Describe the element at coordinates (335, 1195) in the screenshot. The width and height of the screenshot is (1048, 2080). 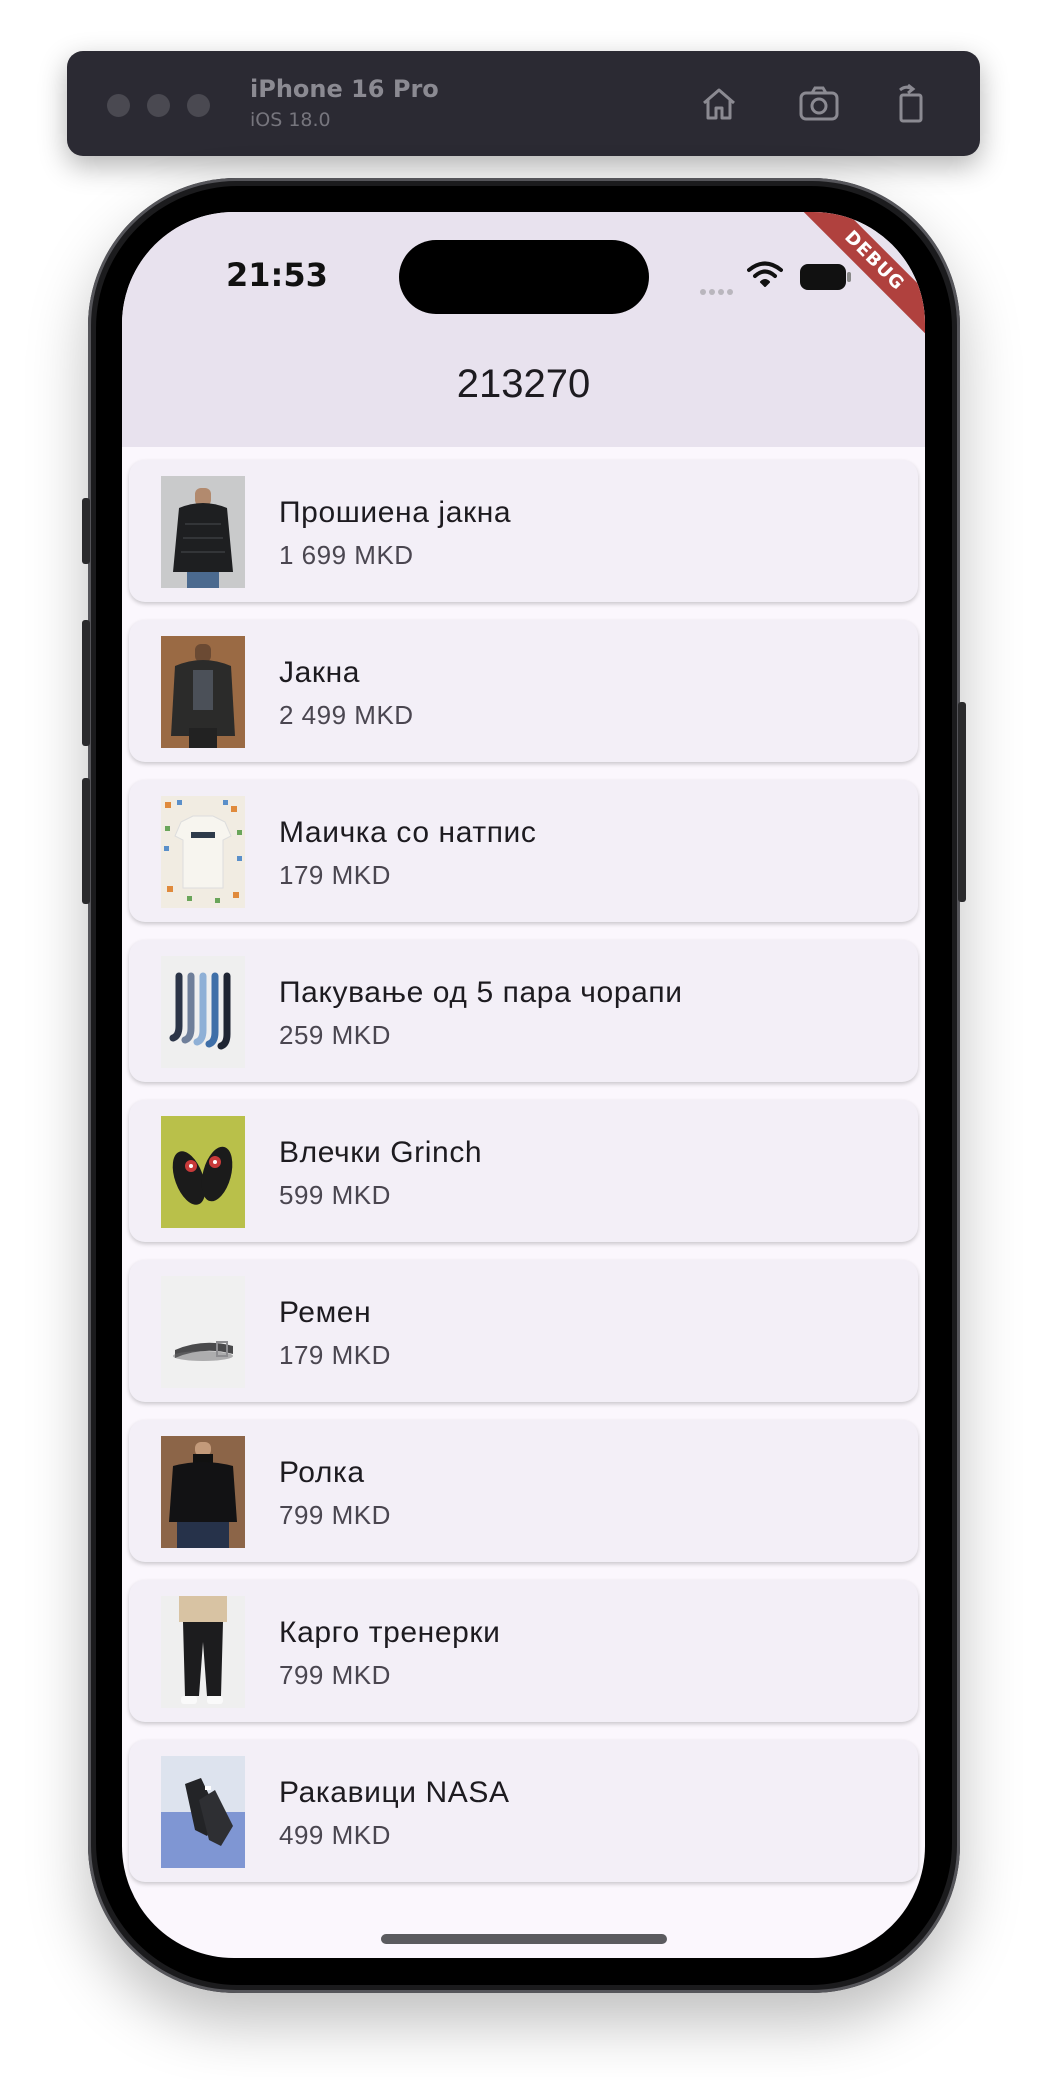
I see `product-price: 599 MKD` at that location.